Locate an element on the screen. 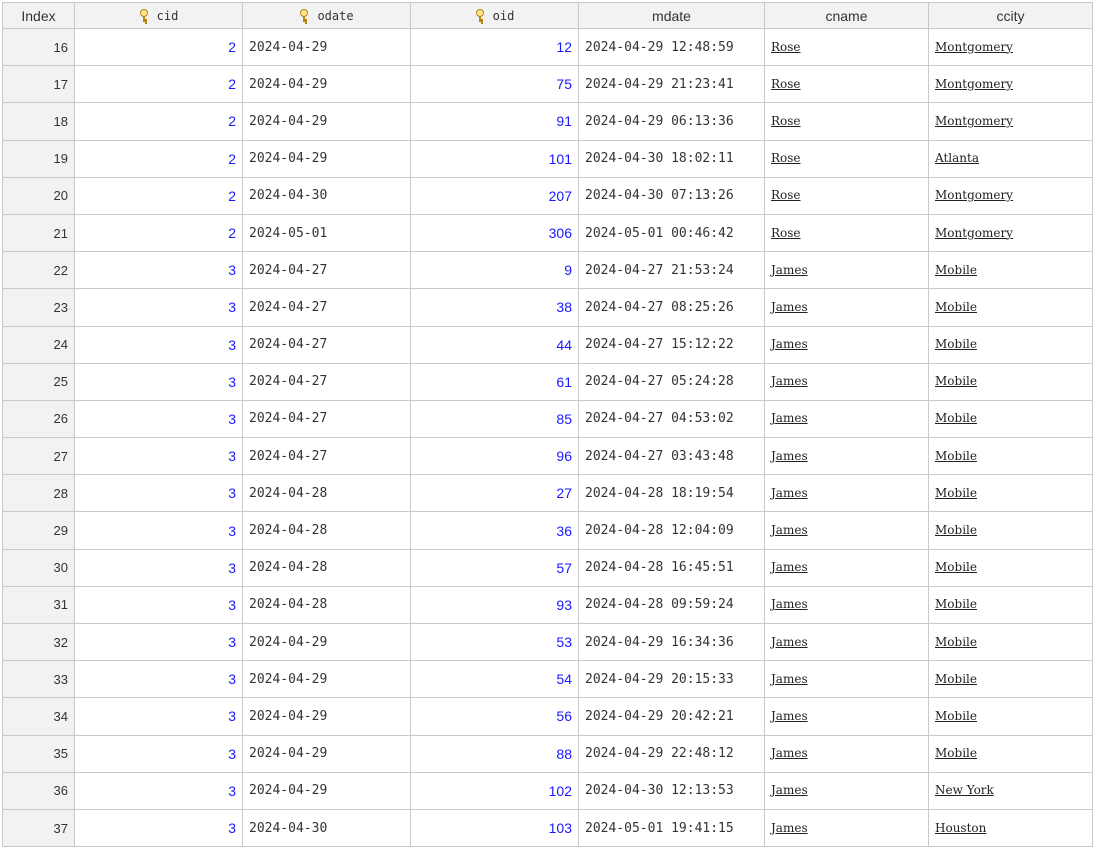 Image resolution: width=1096 pixels, height=862 pixels. mdate-cell: 2024-04-28 12:04:09 is located at coordinates (671, 530).